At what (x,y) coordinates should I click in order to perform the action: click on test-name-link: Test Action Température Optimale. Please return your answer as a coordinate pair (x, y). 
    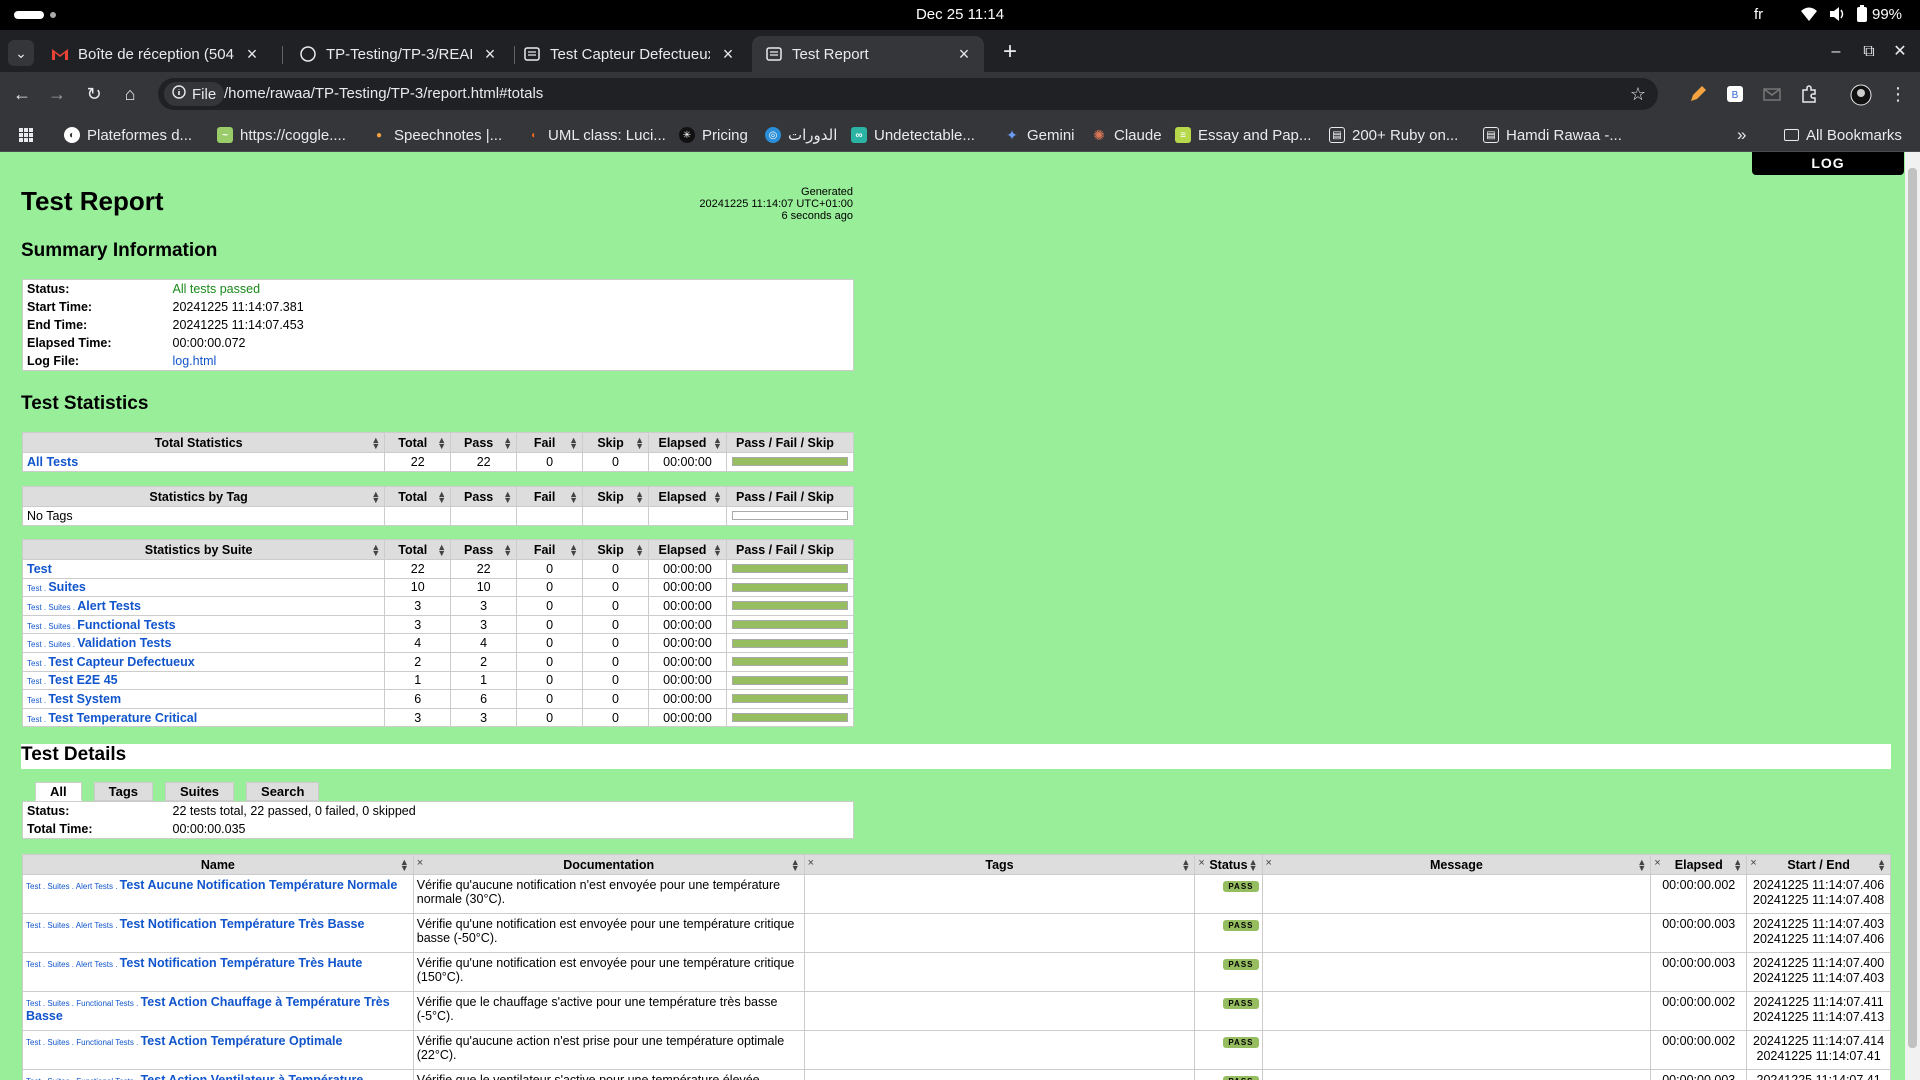
    Looking at the image, I should click on (242, 1041).